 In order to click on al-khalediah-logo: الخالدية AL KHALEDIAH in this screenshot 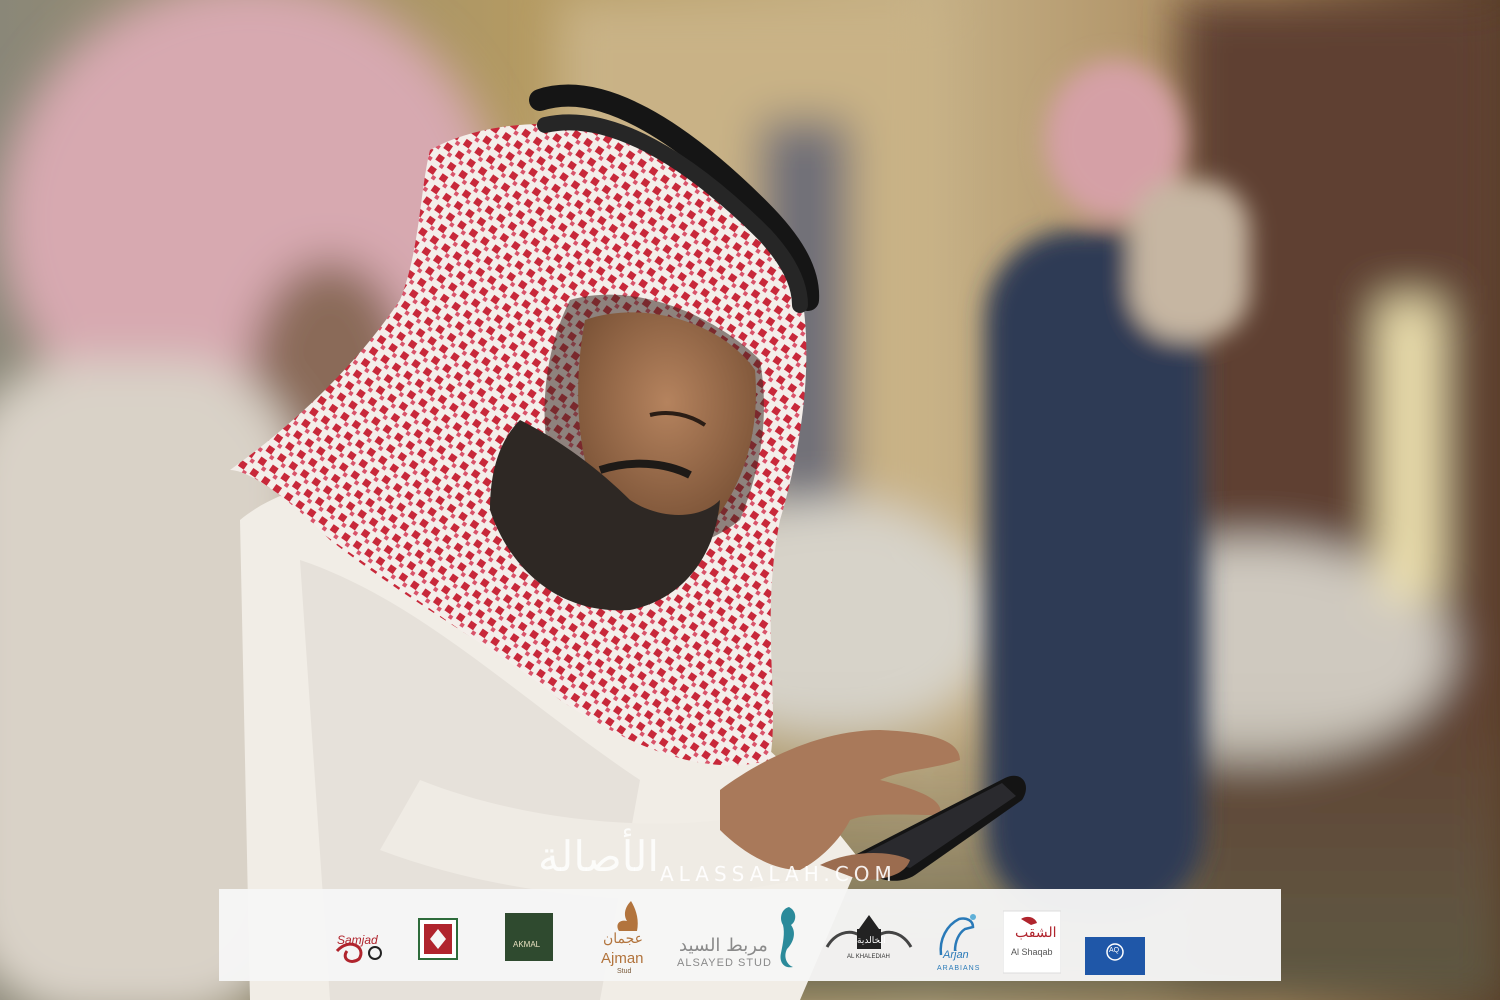, I will do `click(869, 935)`.